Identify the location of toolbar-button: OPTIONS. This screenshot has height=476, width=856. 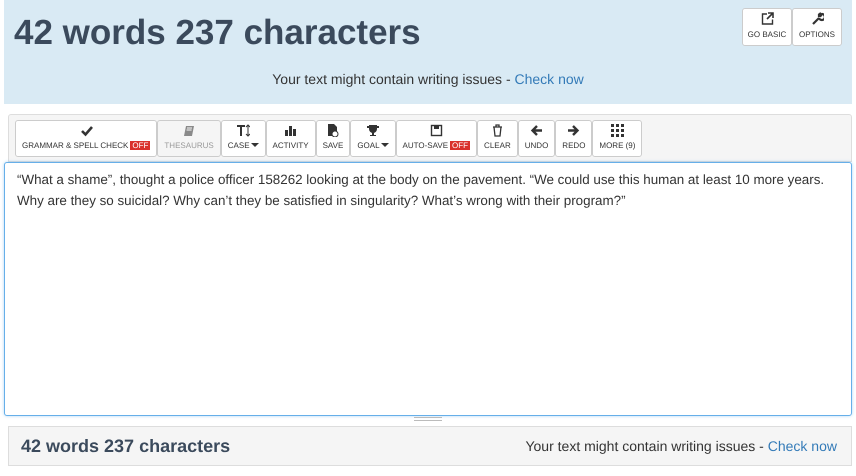
(817, 27).